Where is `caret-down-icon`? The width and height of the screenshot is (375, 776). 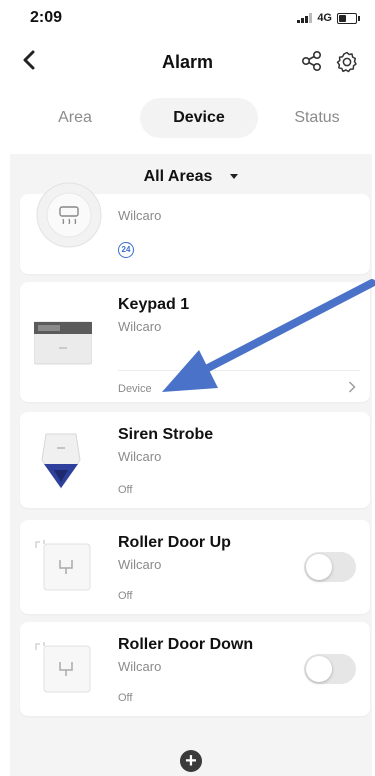 caret-down-icon is located at coordinates (234, 177).